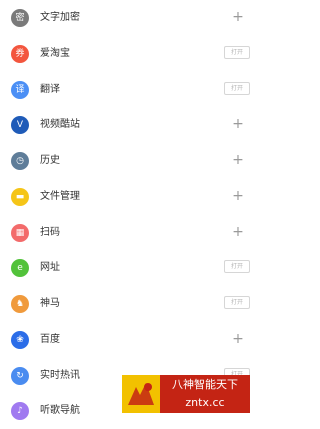 The height and width of the screenshot is (429, 320). What do you see at coordinates (50, 303) in the screenshot?
I see `list-item-label: 神马` at bounding box center [50, 303].